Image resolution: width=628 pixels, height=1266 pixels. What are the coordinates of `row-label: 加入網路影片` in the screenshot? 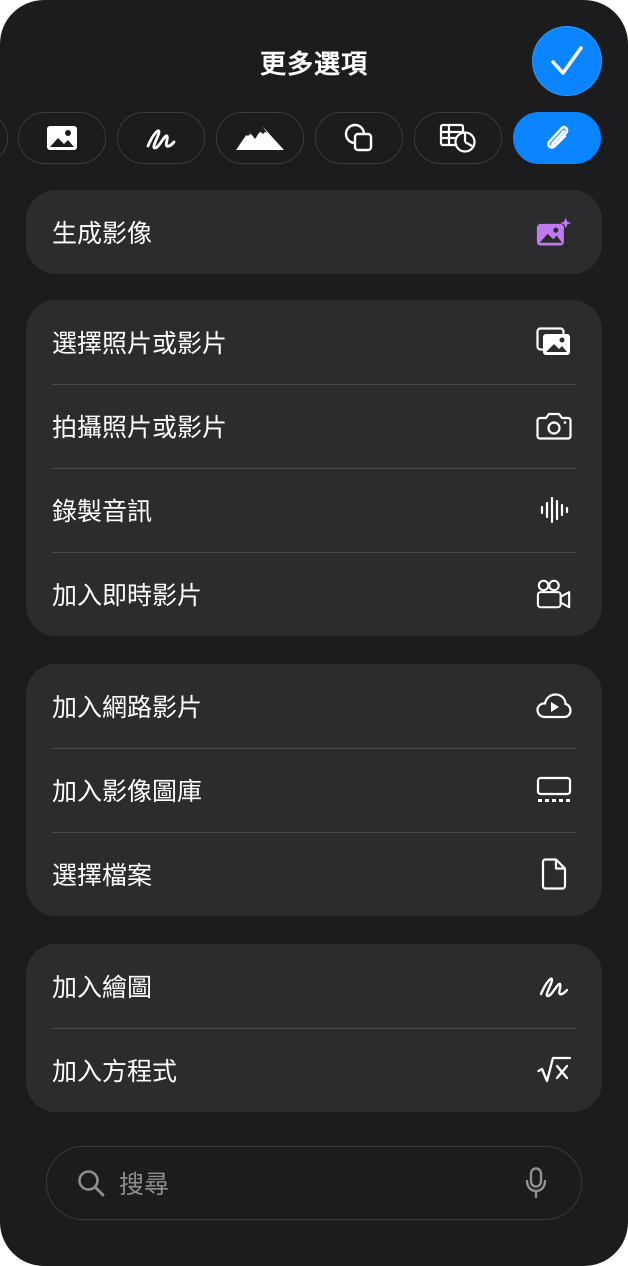 It's located at (127, 707).